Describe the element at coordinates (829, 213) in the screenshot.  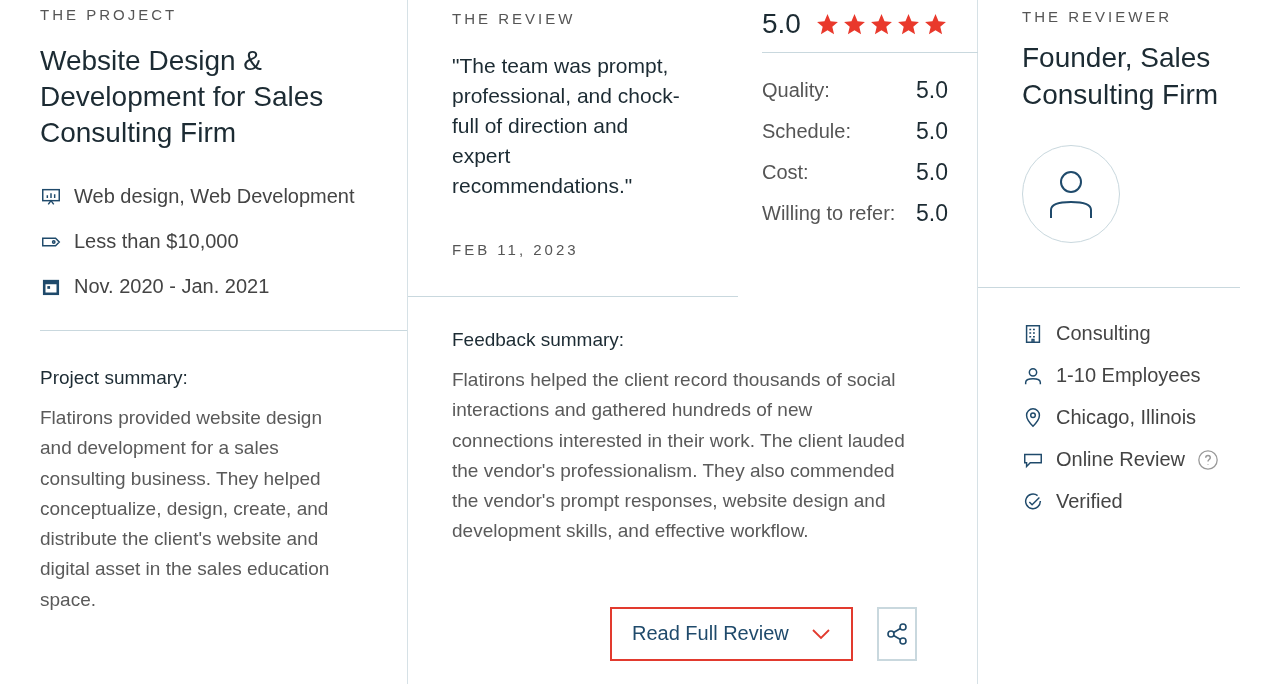
I see `rating-label: Willing to refer:` at that location.